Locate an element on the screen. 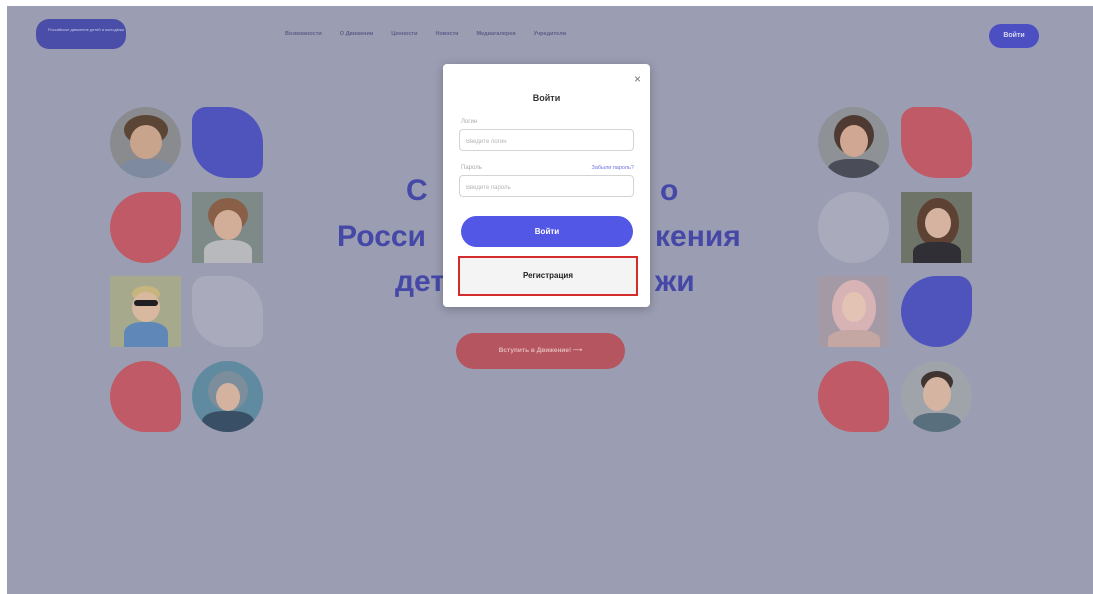  nav-item-media: Медиагалерея is located at coordinates (496, 34).